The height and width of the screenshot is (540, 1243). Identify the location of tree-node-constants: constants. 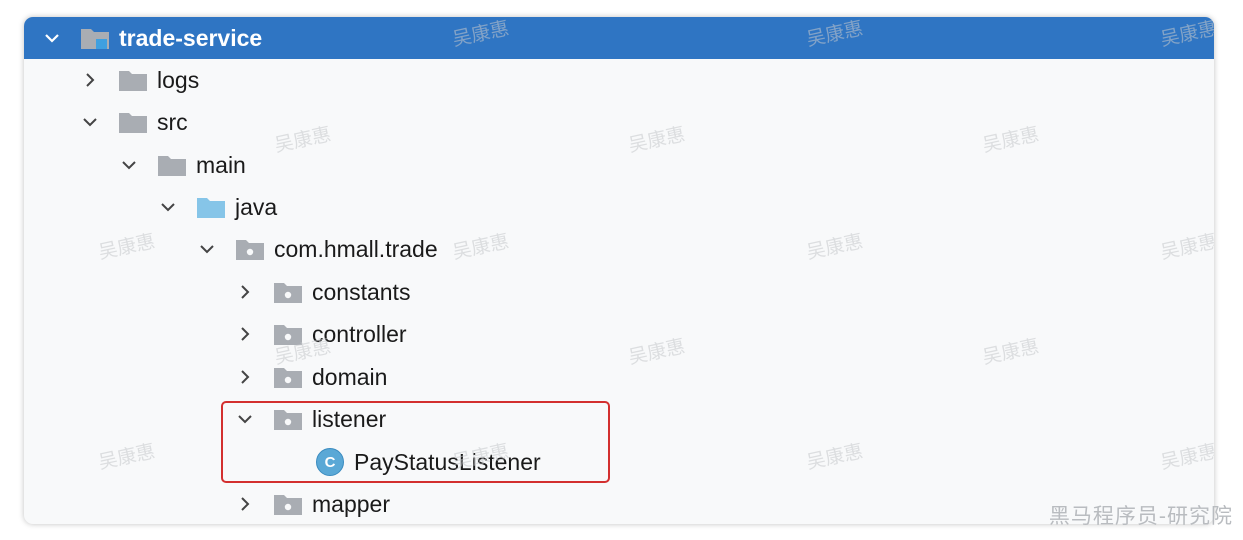
(619, 292).